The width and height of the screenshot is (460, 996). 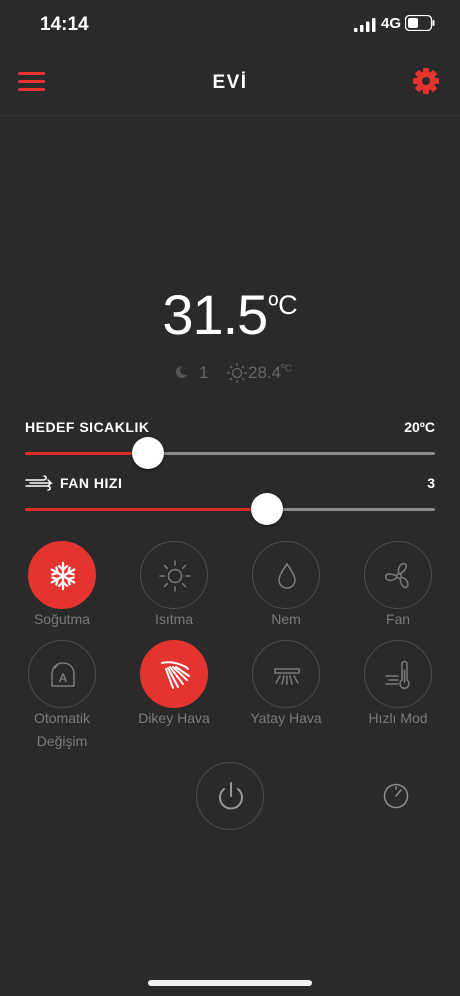 I want to click on mode-button-isitma, so click(x=174, y=575).